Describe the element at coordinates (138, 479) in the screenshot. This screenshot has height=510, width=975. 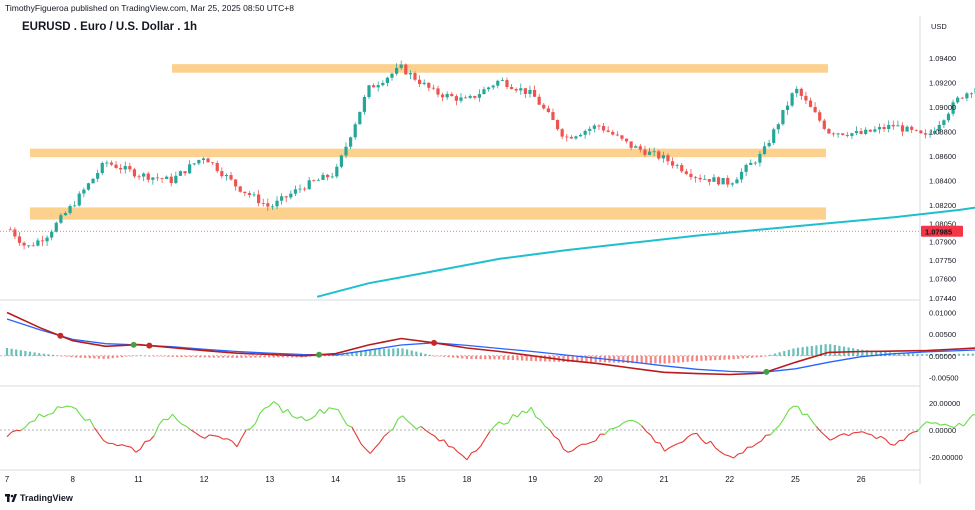
I see `time-tick-label: 11` at that location.